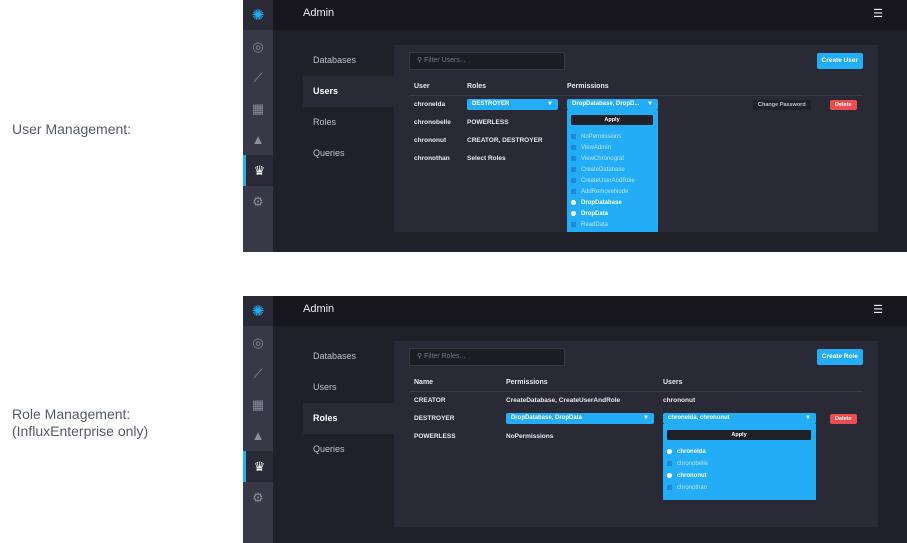 Image resolution: width=907 pixels, height=543 pixels. What do you see at coordinates (588, 86) in the screenshot?
I see `header-permissions: Permissions` at bounding box center [588, 86].